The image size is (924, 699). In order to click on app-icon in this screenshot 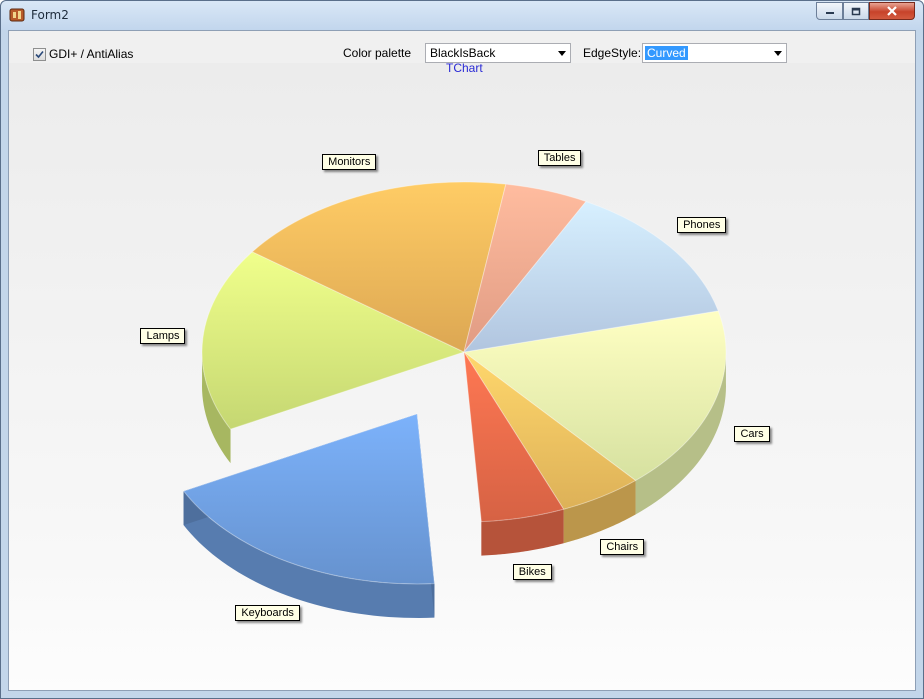, I will do `click(17, 15)`.